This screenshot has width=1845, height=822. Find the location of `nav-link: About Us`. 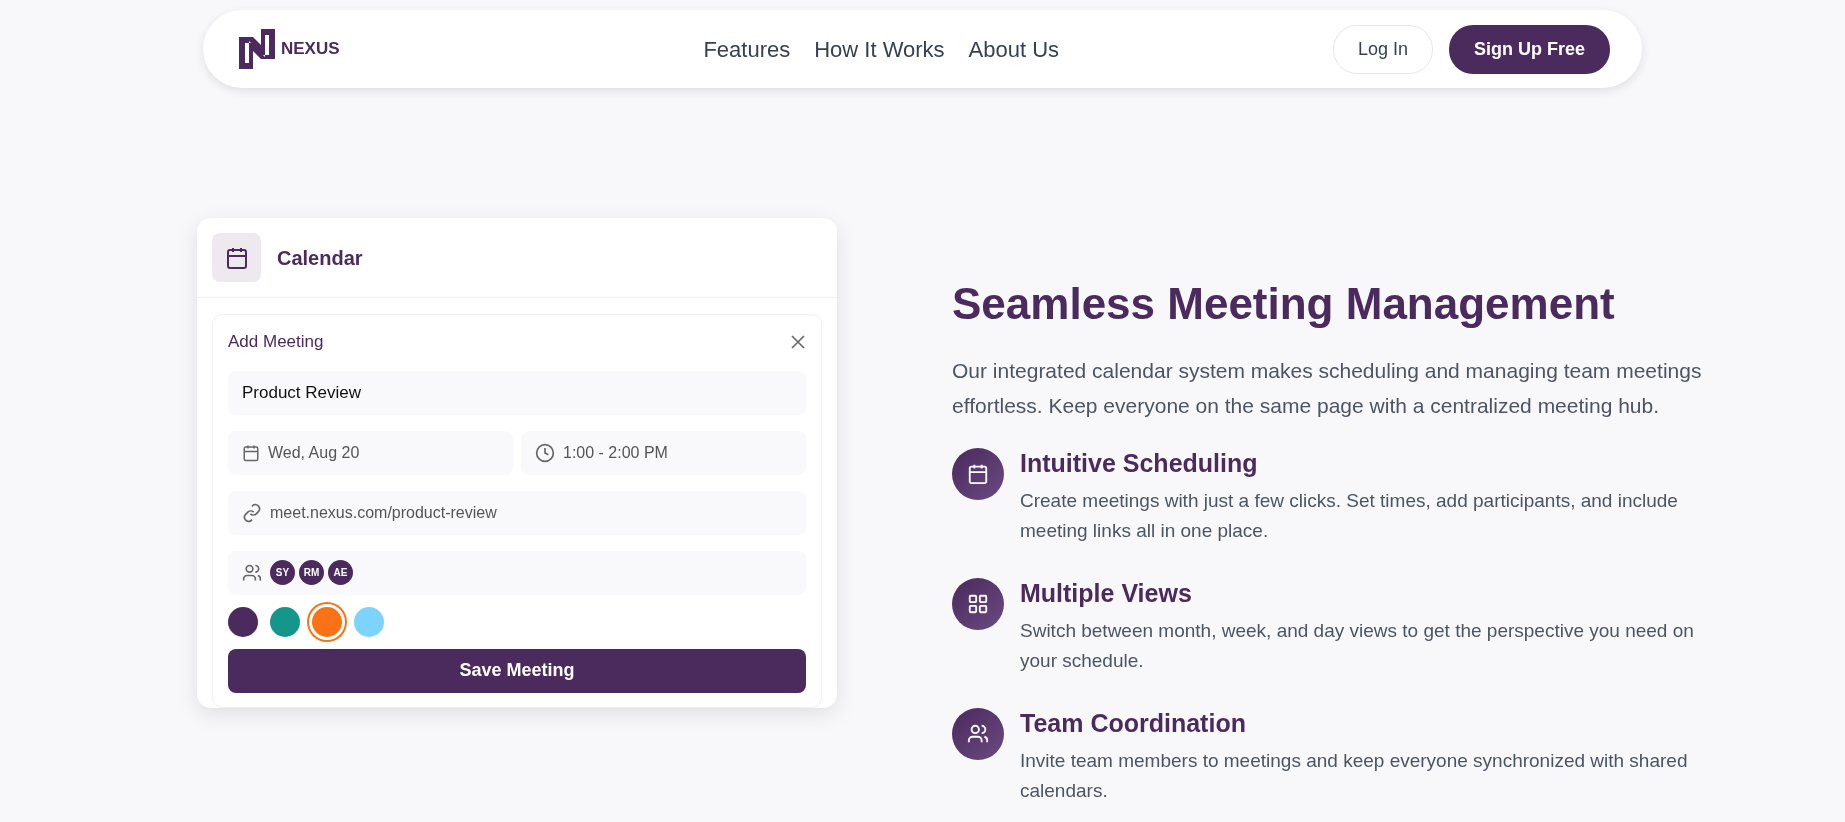

nav-link: About Us is located at coordinates (1014, 49).